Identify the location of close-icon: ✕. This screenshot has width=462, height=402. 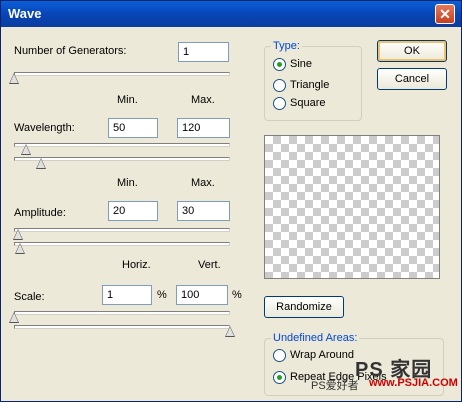
(445, 14).